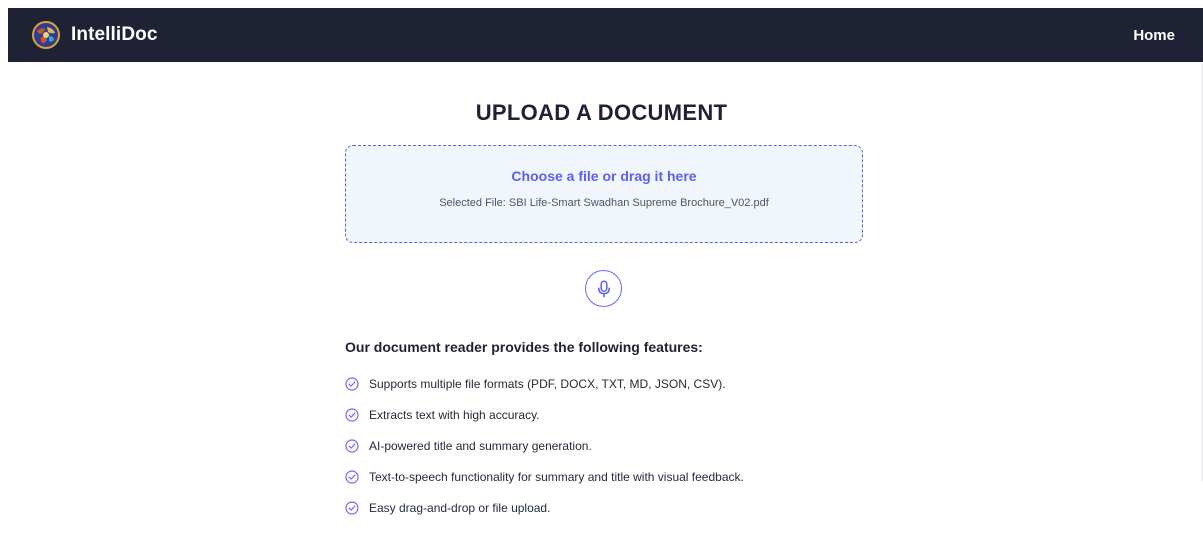 This screenshot has width=1203, height=545. I want to click on dropzone-label: Choose a file or drag it here, so click(604, 176).